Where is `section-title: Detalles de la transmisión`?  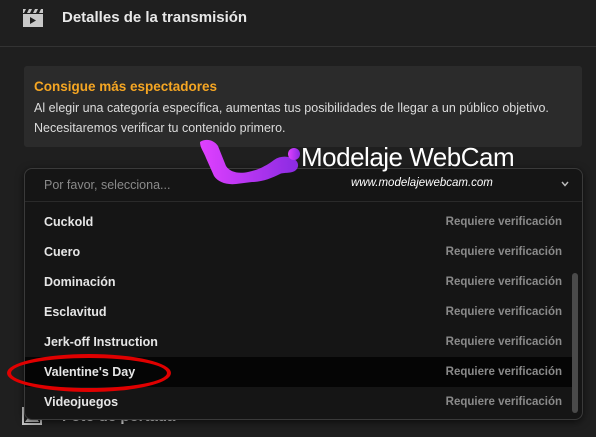
section-title: Detalles de la transmisión is located at coordinates (155, 17).